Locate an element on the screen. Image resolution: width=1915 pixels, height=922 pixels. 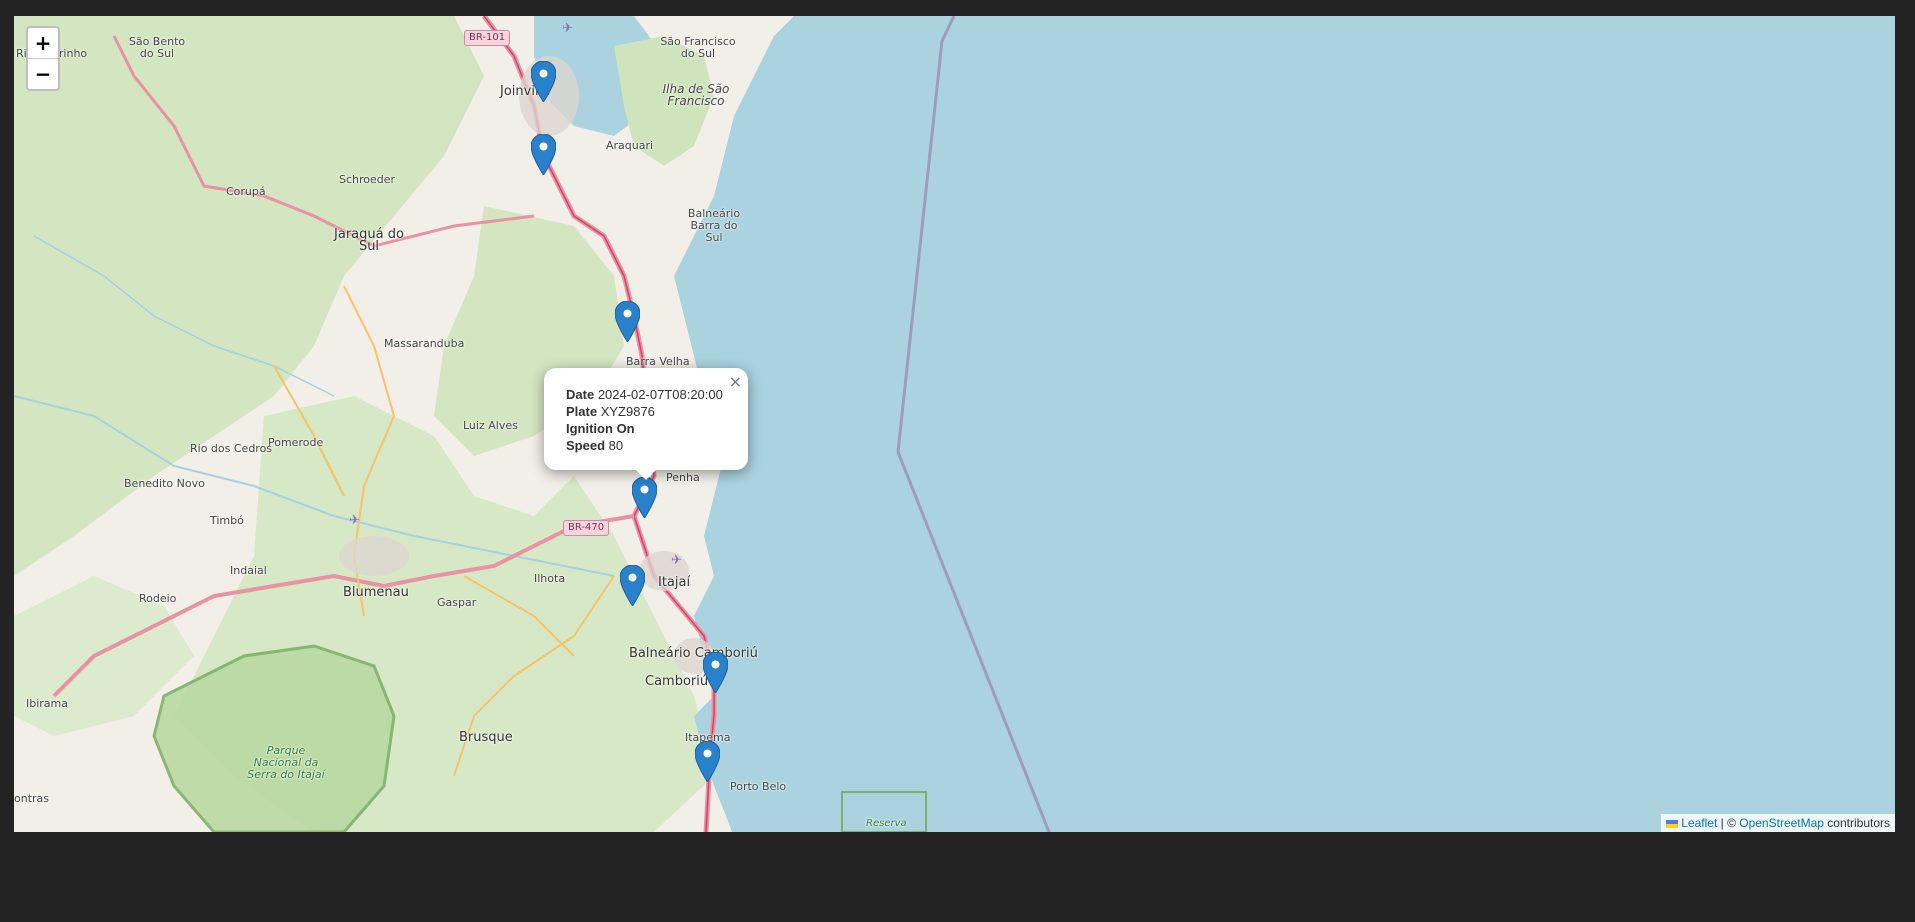
place-label: Schroeder is located at coordinates (367, 179).